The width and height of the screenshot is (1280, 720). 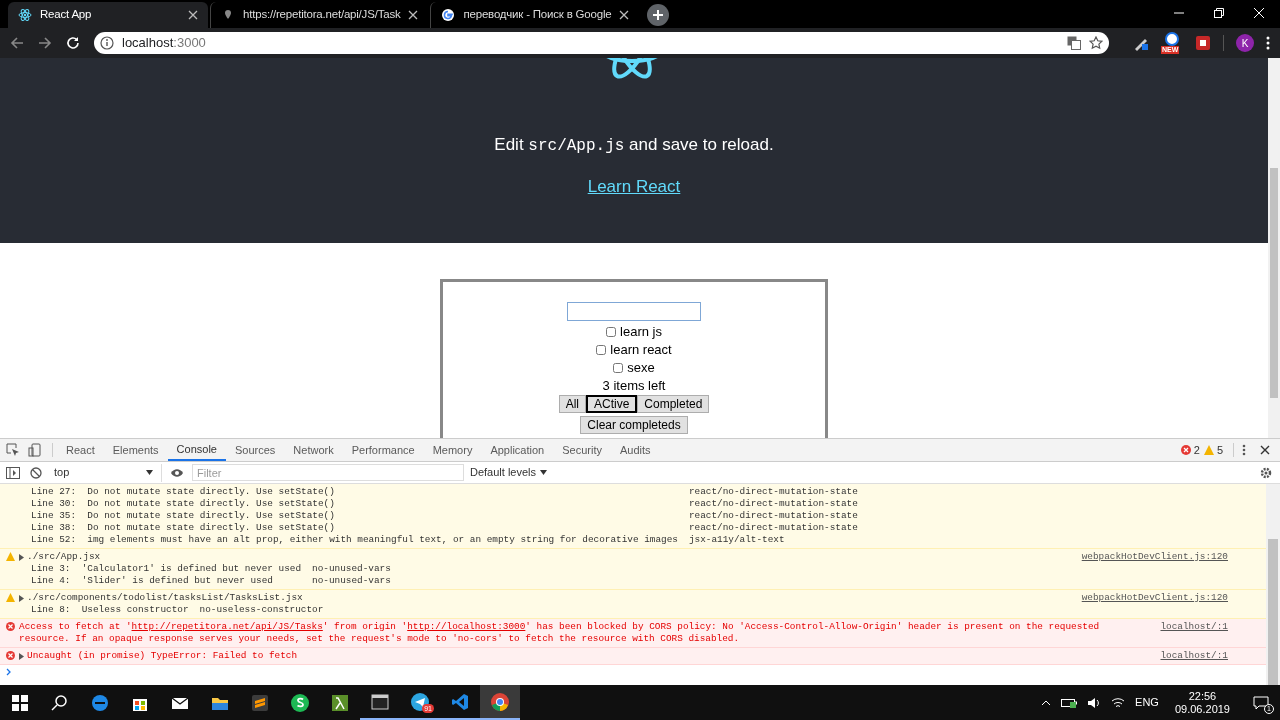 What do you see at coordinates (1219, 450) in the screenshot?
I see `warning-count: 5` at bounding box center [1219, 450].